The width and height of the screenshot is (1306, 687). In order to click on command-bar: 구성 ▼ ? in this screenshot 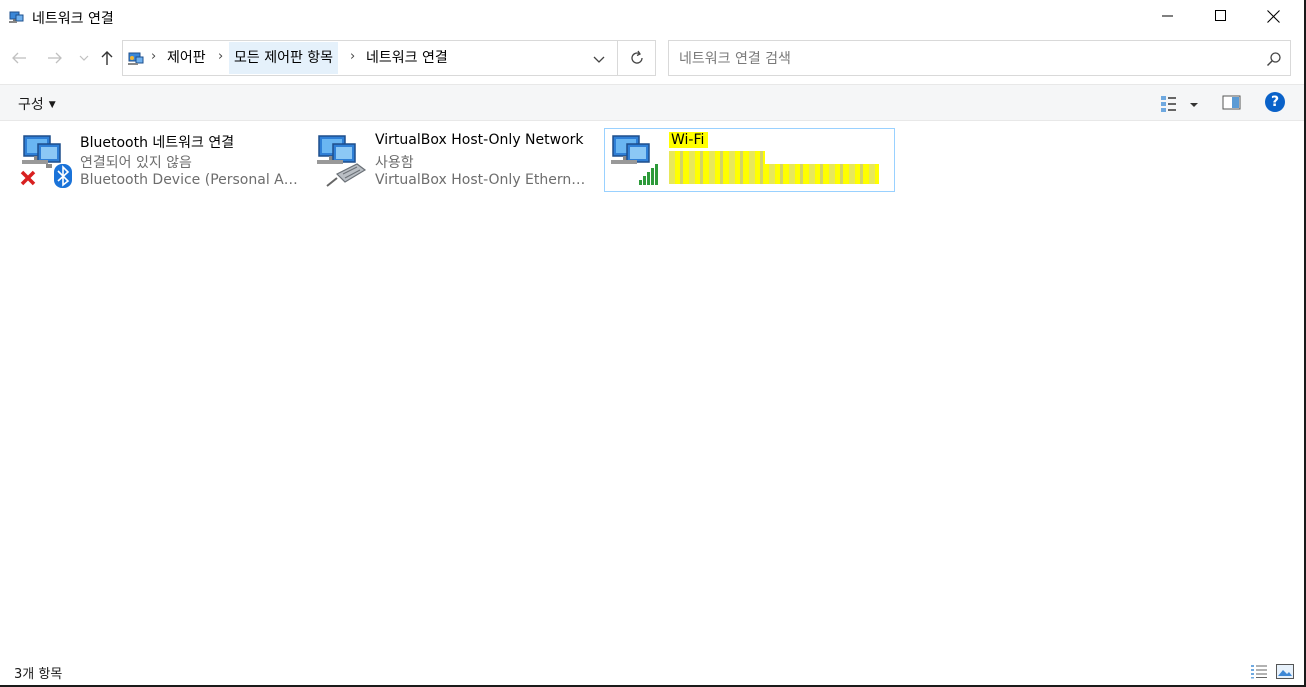, I will do `click(652, 102)`.